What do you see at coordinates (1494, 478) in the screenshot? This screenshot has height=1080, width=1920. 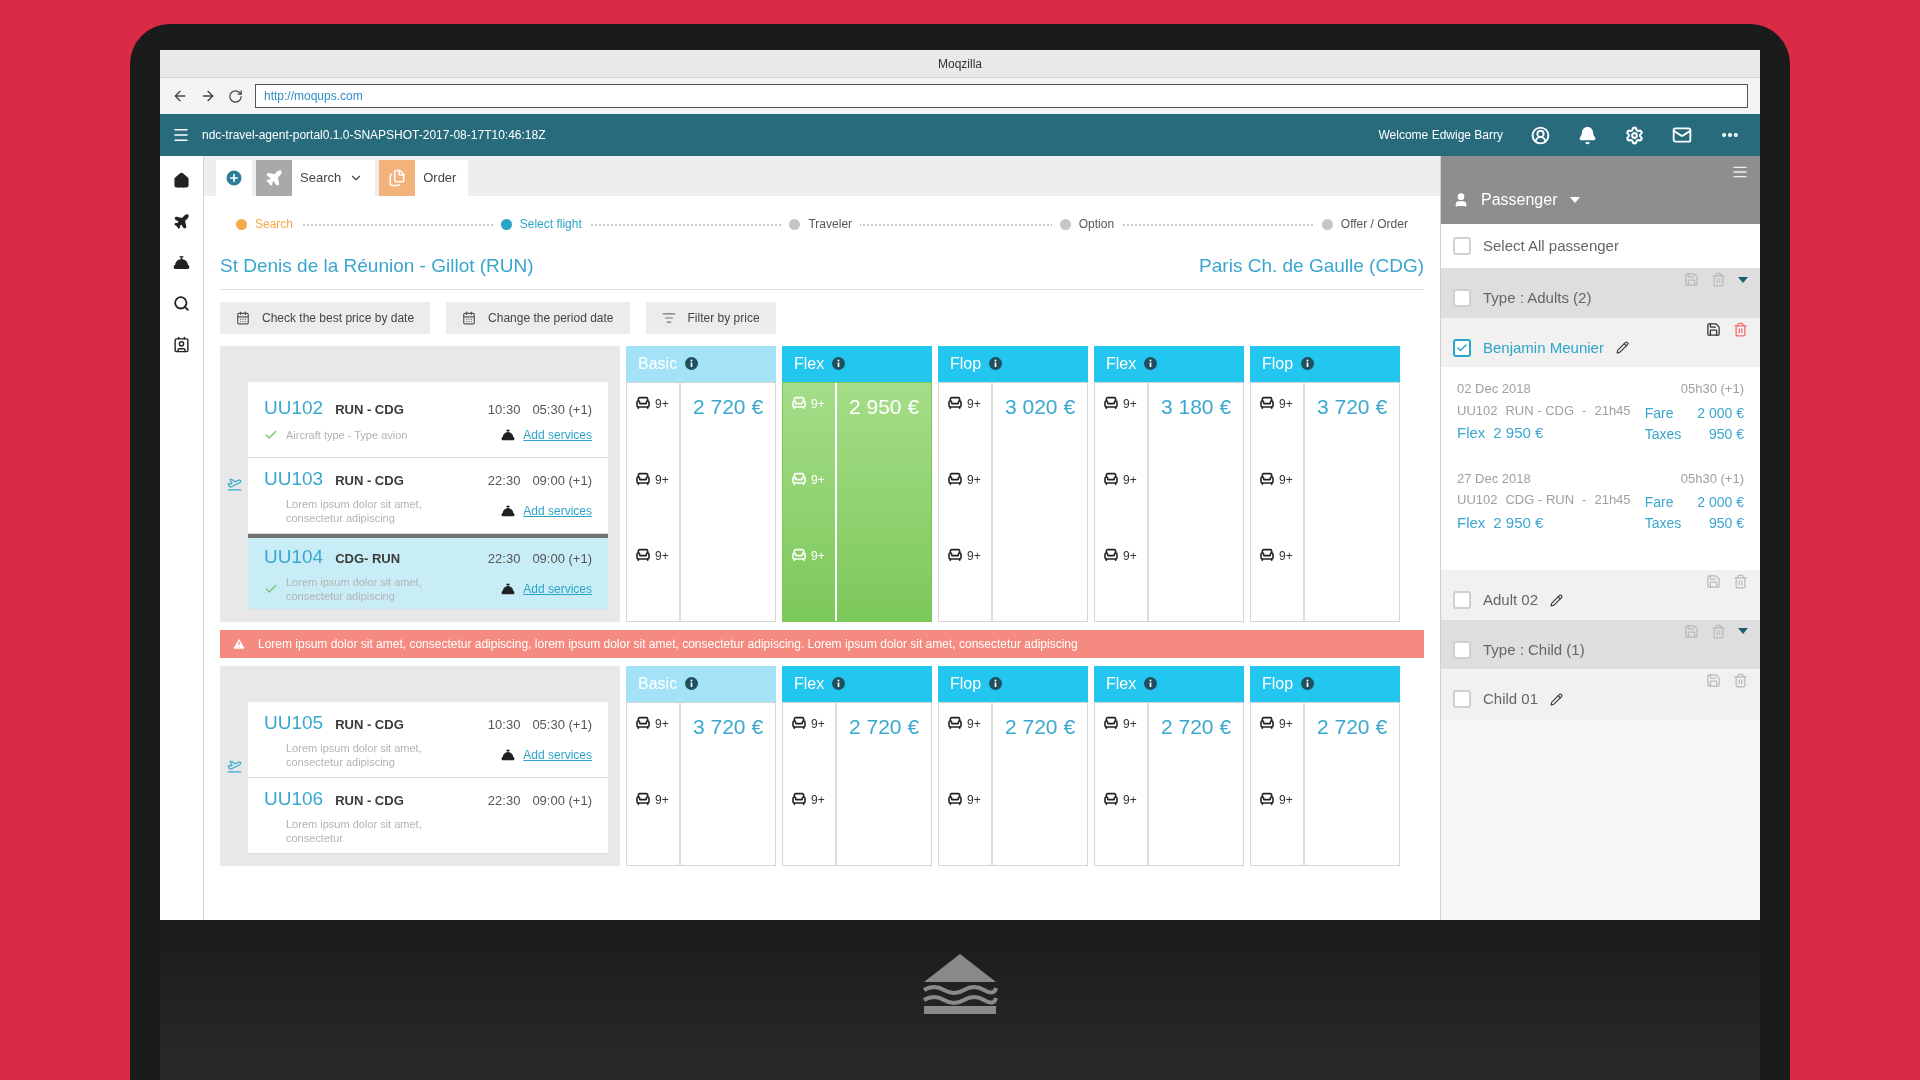 I see `segment-date: 27 Dec 2018` at bounding box center [1494, 478].